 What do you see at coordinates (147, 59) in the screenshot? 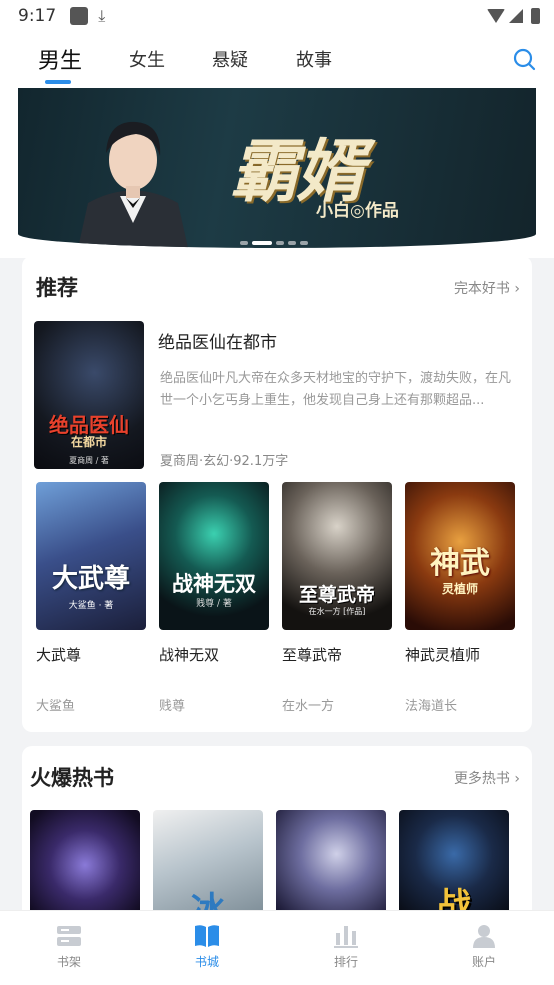
I see `tab-female: 女生` at bounding box center [147, 59].